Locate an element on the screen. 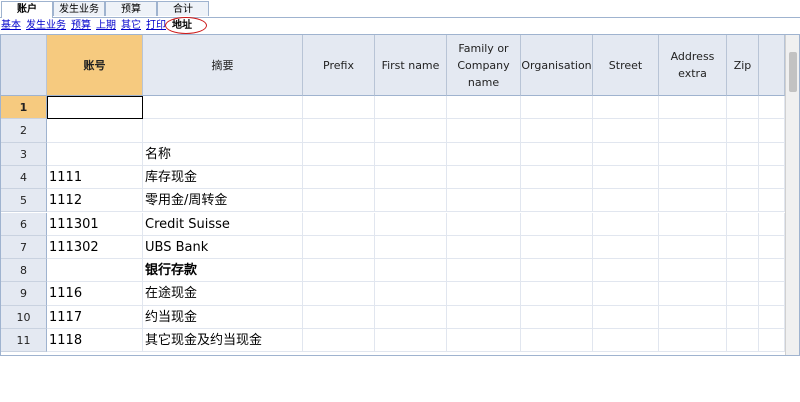 Image resolution: width=800 pixels, height=402 pixels. cell-description: 约当现金 is located at coordinates (223, 317).